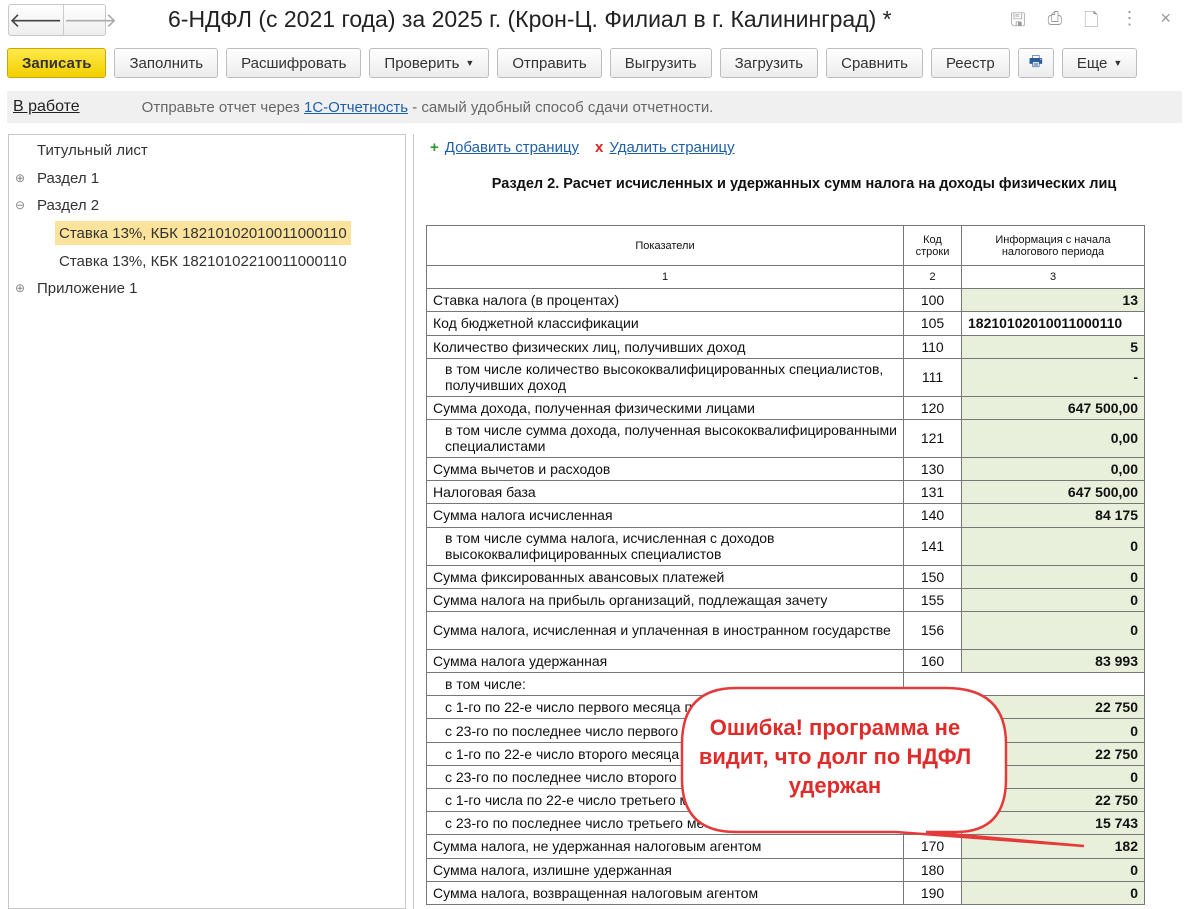 The image size is (1185, 909). I want to click on more-button: Еще ▼, so click(1099, 63).